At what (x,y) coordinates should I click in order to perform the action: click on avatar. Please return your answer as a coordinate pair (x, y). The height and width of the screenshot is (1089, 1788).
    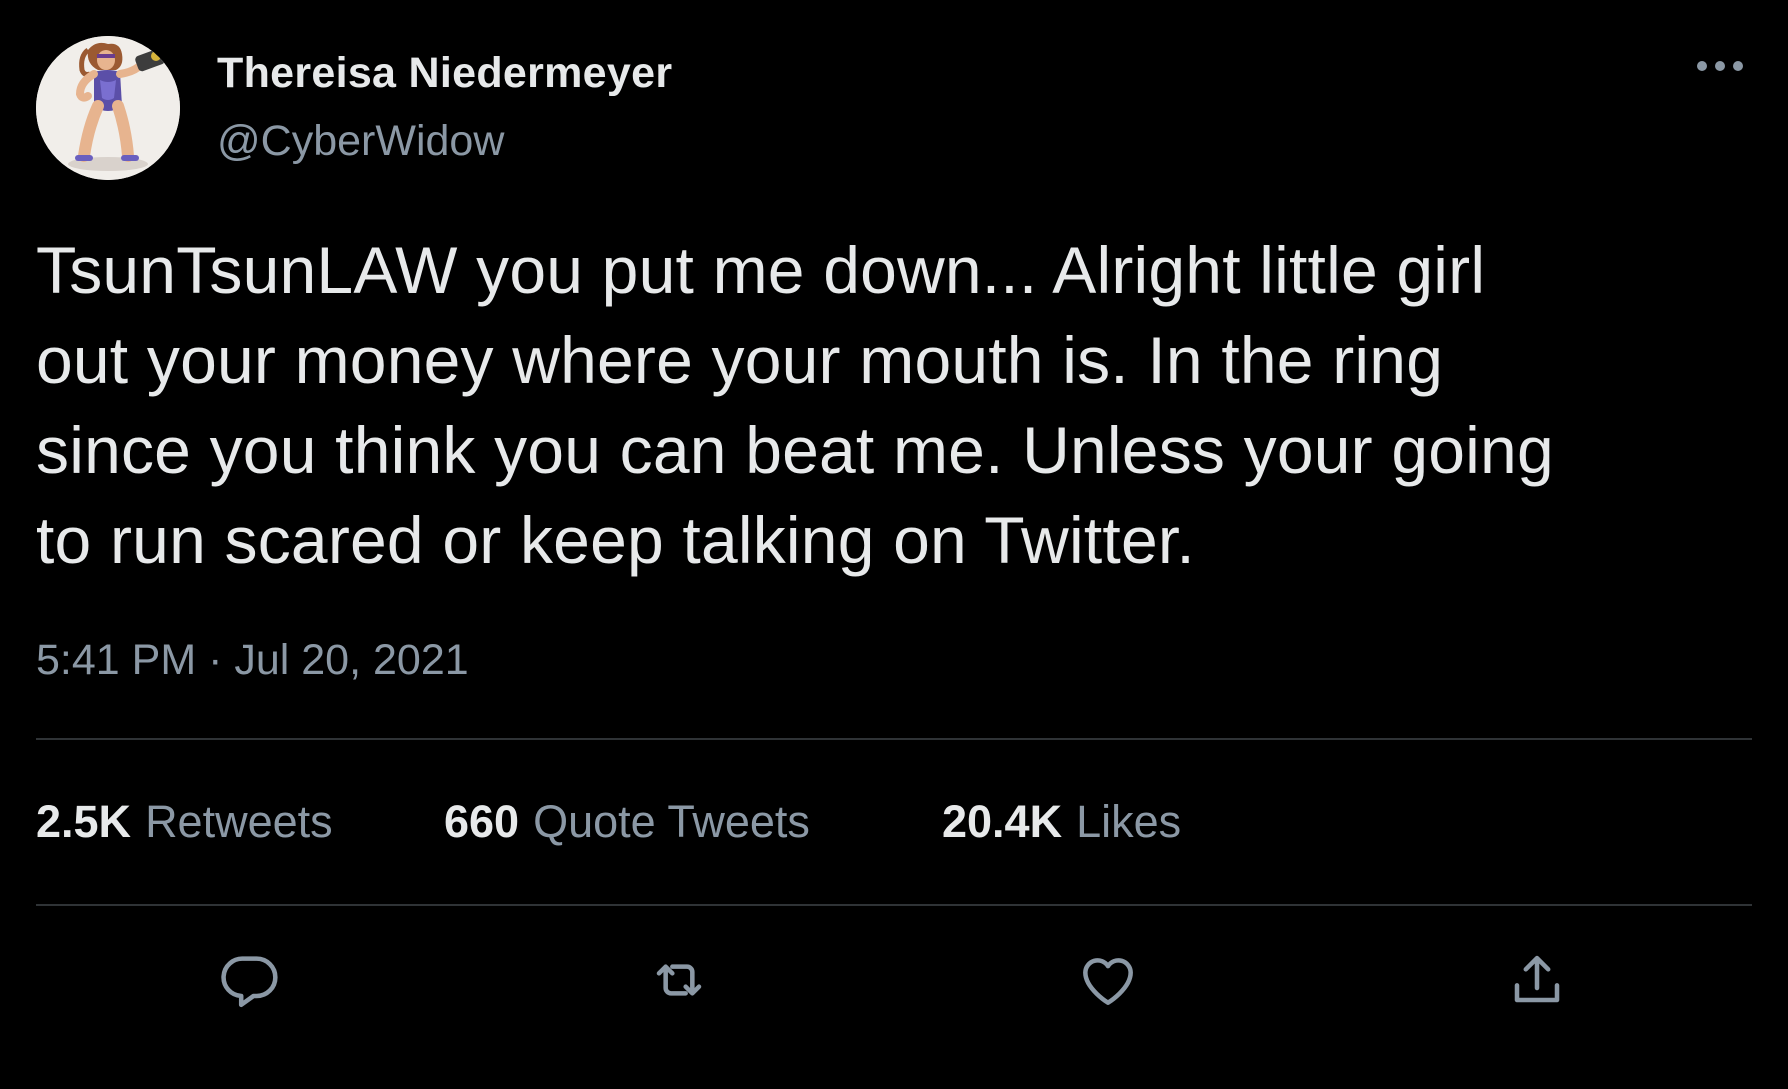
    Looking at the image, I should click on (108, 108).